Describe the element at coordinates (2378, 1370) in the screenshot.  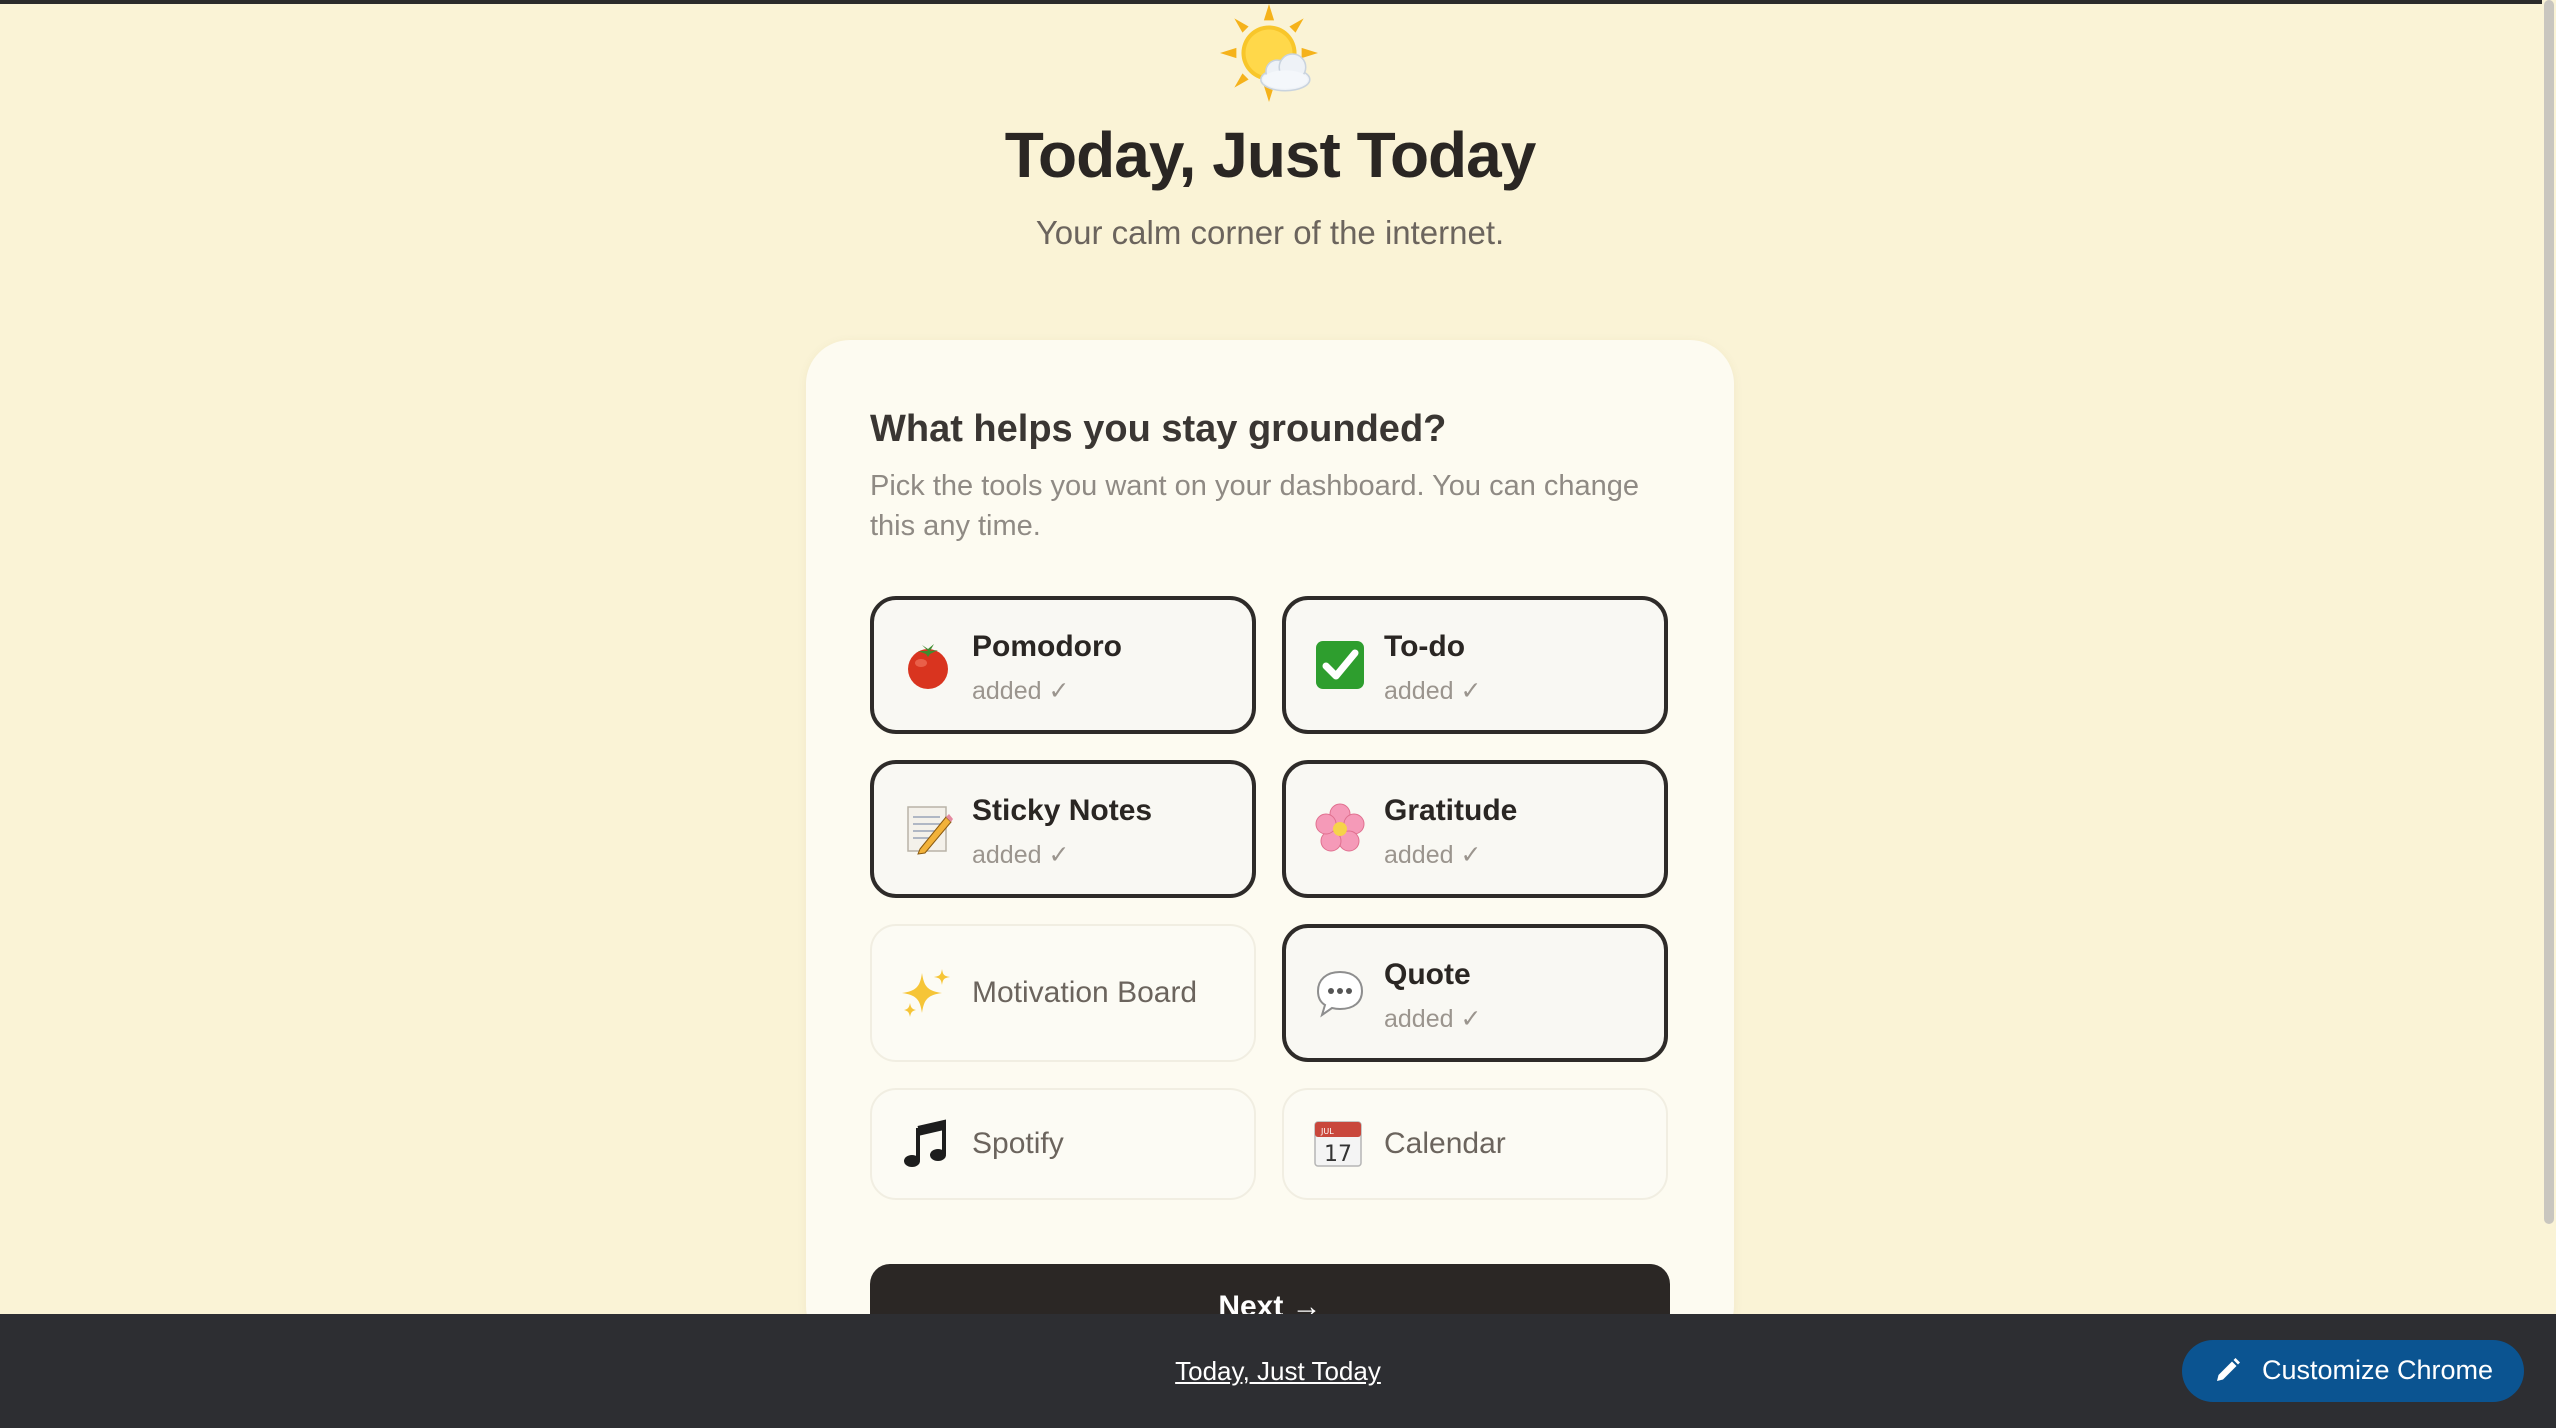
I see `customize-chrome-label: Customize Chrome` at that location.